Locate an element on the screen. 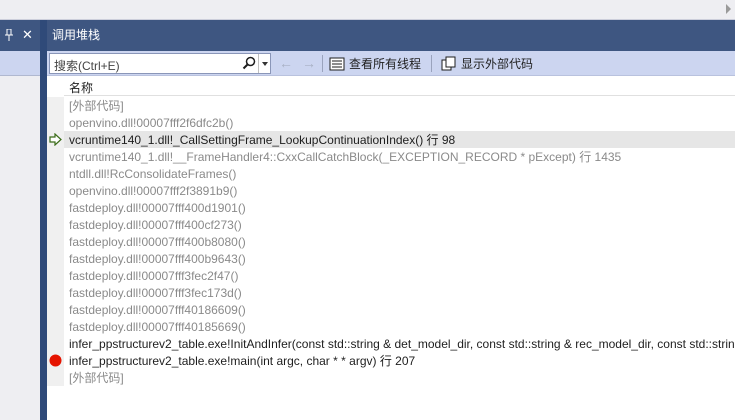  breakpoint-icon is located at coordinates (55, 360).